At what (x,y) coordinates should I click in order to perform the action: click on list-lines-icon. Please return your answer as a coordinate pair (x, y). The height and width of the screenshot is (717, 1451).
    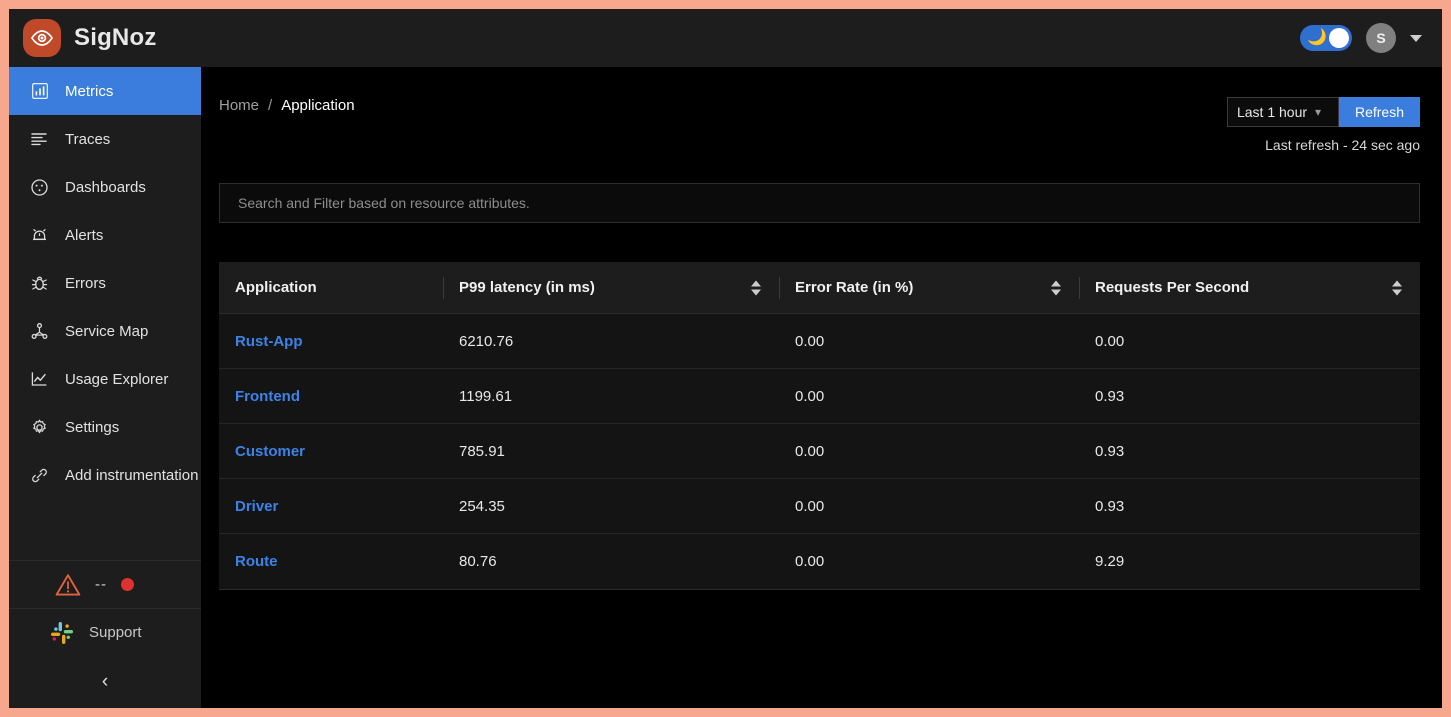
    Looking at the image, I should click on (39, 139).